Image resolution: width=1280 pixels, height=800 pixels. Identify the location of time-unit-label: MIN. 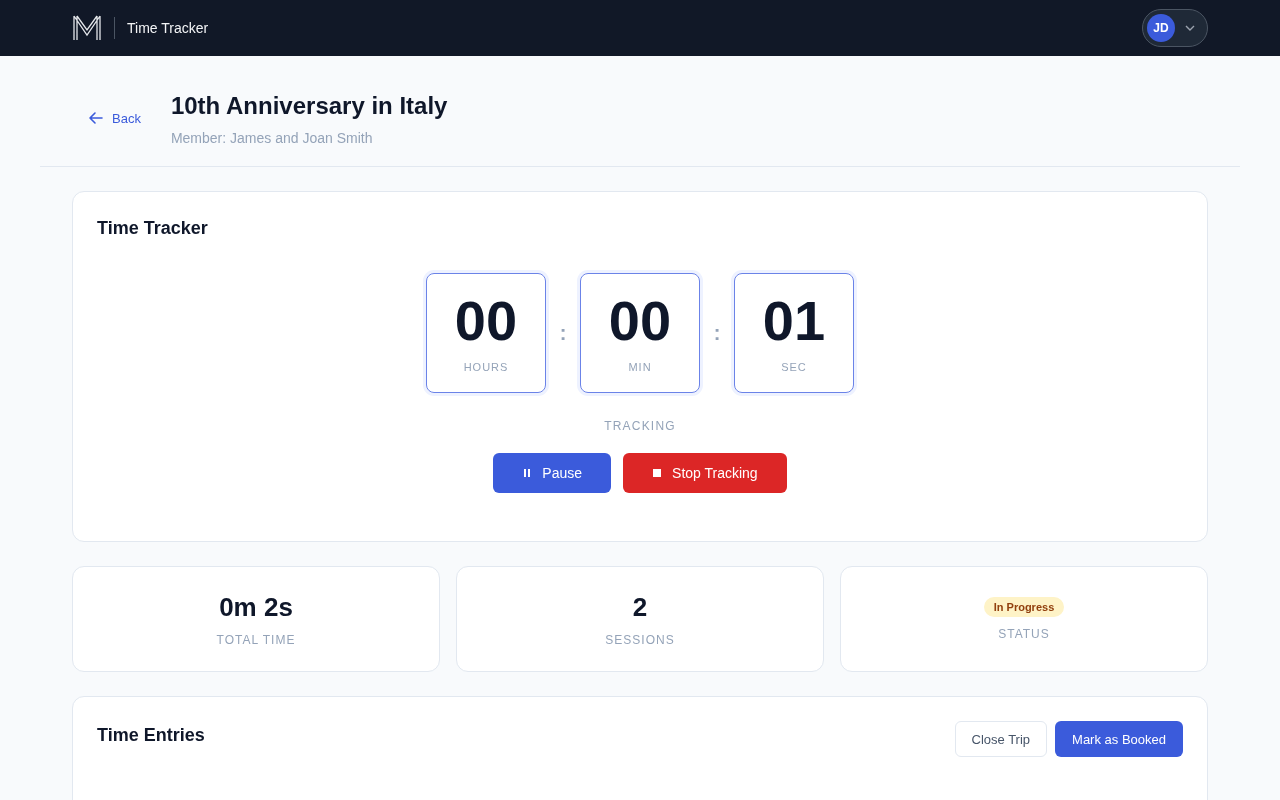
(640, 367).